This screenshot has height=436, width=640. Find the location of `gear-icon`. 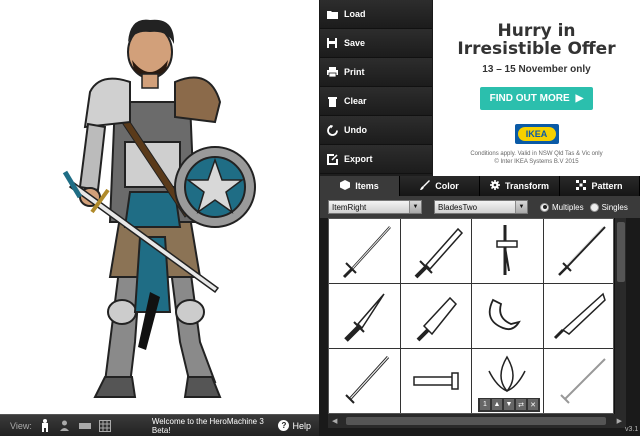

gear-icon is located at coordinates (494, 186).